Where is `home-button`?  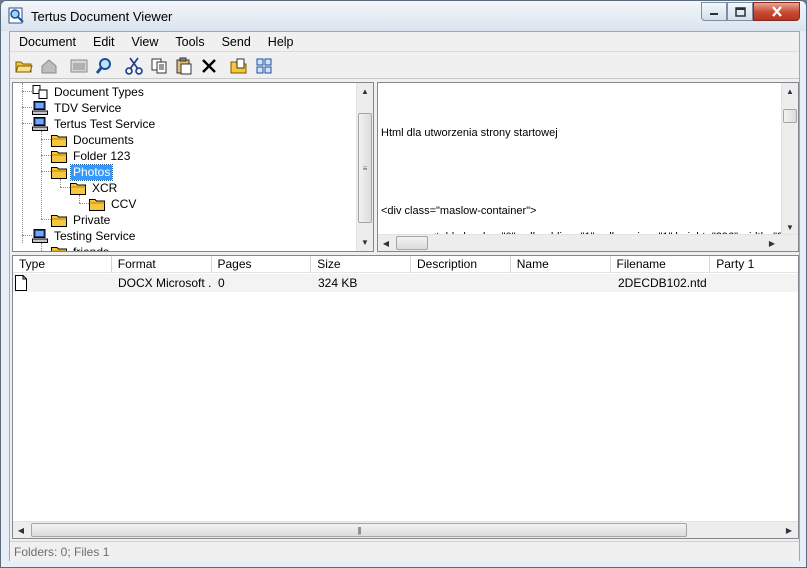
home-button is located at coordinates (49, 66).